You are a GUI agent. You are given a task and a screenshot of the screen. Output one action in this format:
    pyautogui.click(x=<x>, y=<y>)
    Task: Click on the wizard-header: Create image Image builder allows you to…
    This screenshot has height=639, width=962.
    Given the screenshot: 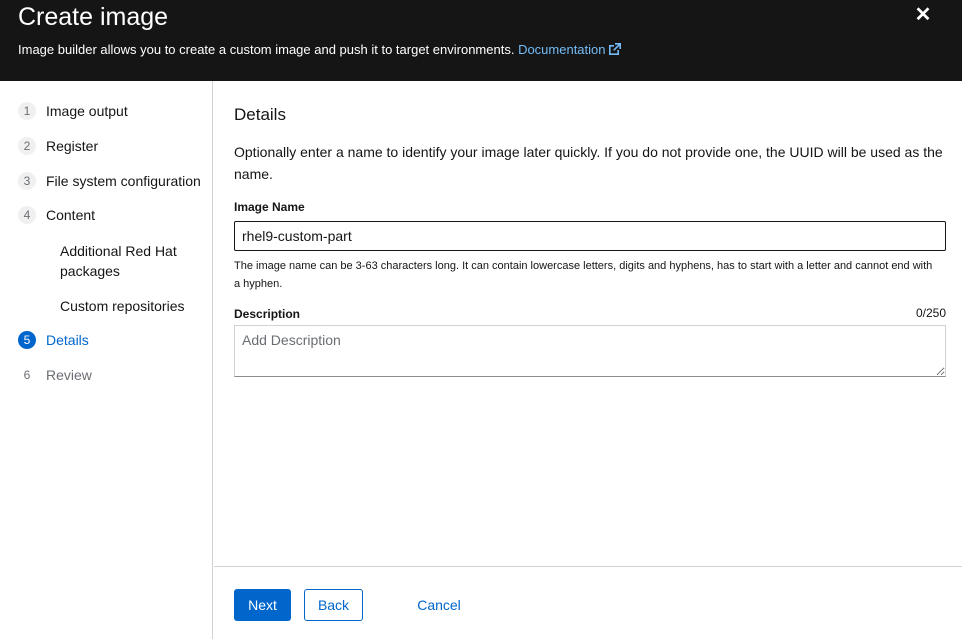 What is the action you would take?
    pyautogui.click(x=481, y=40)
    